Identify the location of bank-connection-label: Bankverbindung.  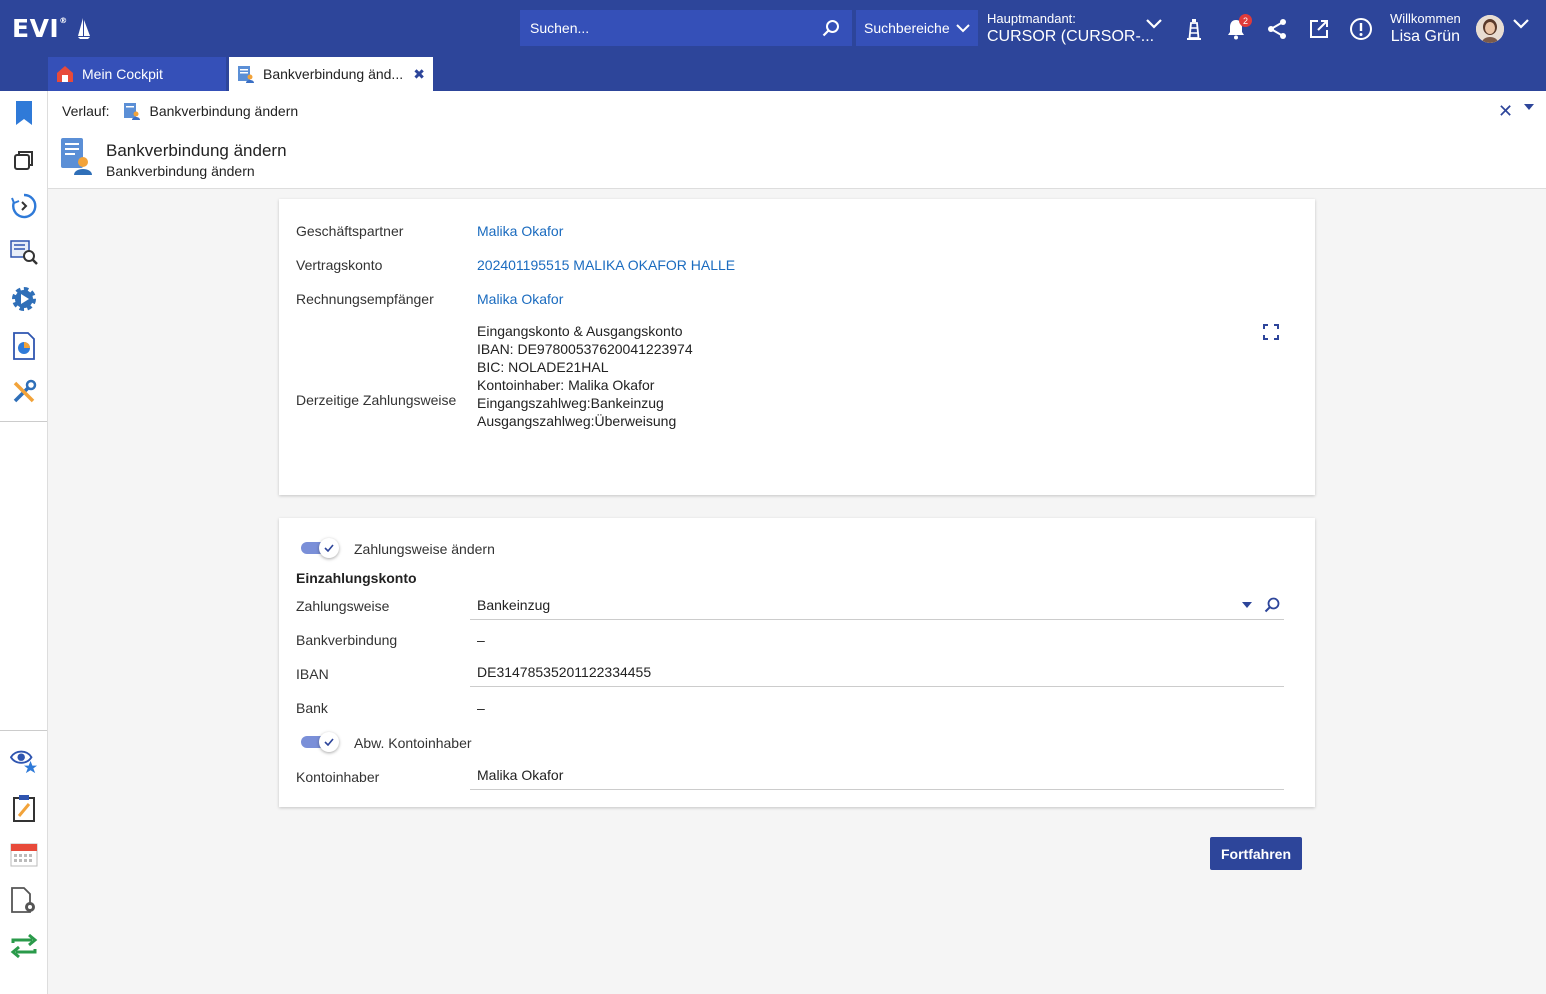
(347, 640).